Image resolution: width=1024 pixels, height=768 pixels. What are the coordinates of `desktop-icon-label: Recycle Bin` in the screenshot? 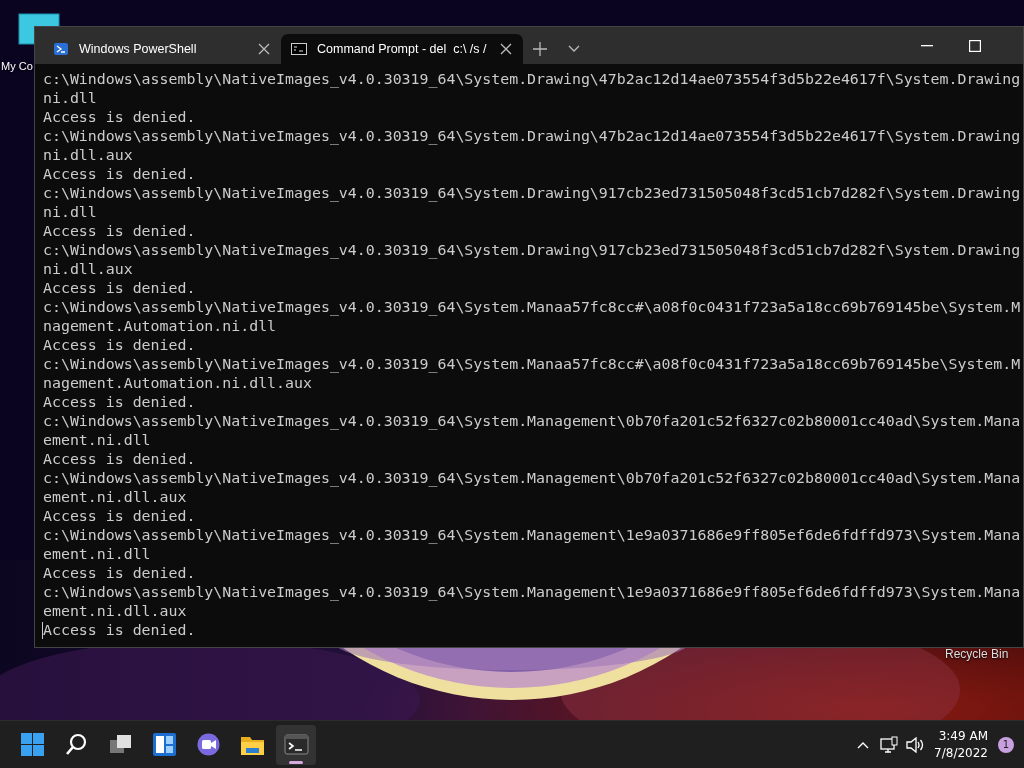 It's located at (977, 654).